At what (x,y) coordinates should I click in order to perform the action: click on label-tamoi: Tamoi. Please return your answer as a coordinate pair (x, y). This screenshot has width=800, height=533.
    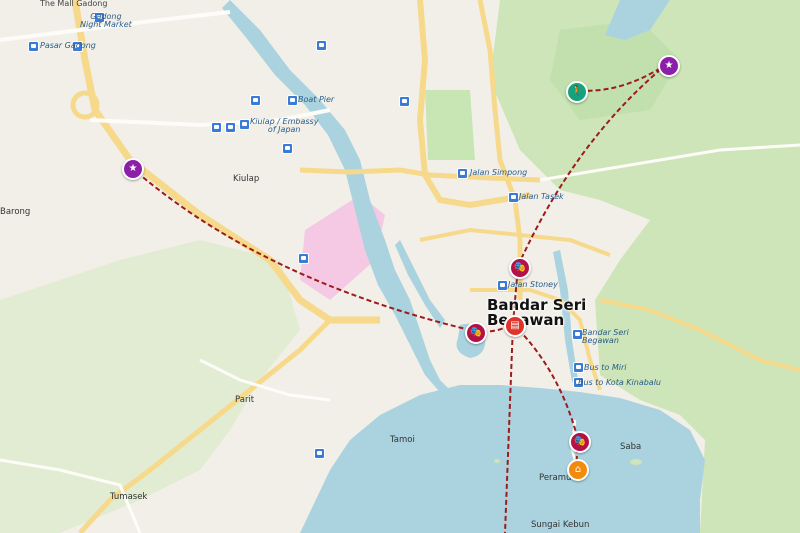
    Looking at the image, I should click on (402, 440).